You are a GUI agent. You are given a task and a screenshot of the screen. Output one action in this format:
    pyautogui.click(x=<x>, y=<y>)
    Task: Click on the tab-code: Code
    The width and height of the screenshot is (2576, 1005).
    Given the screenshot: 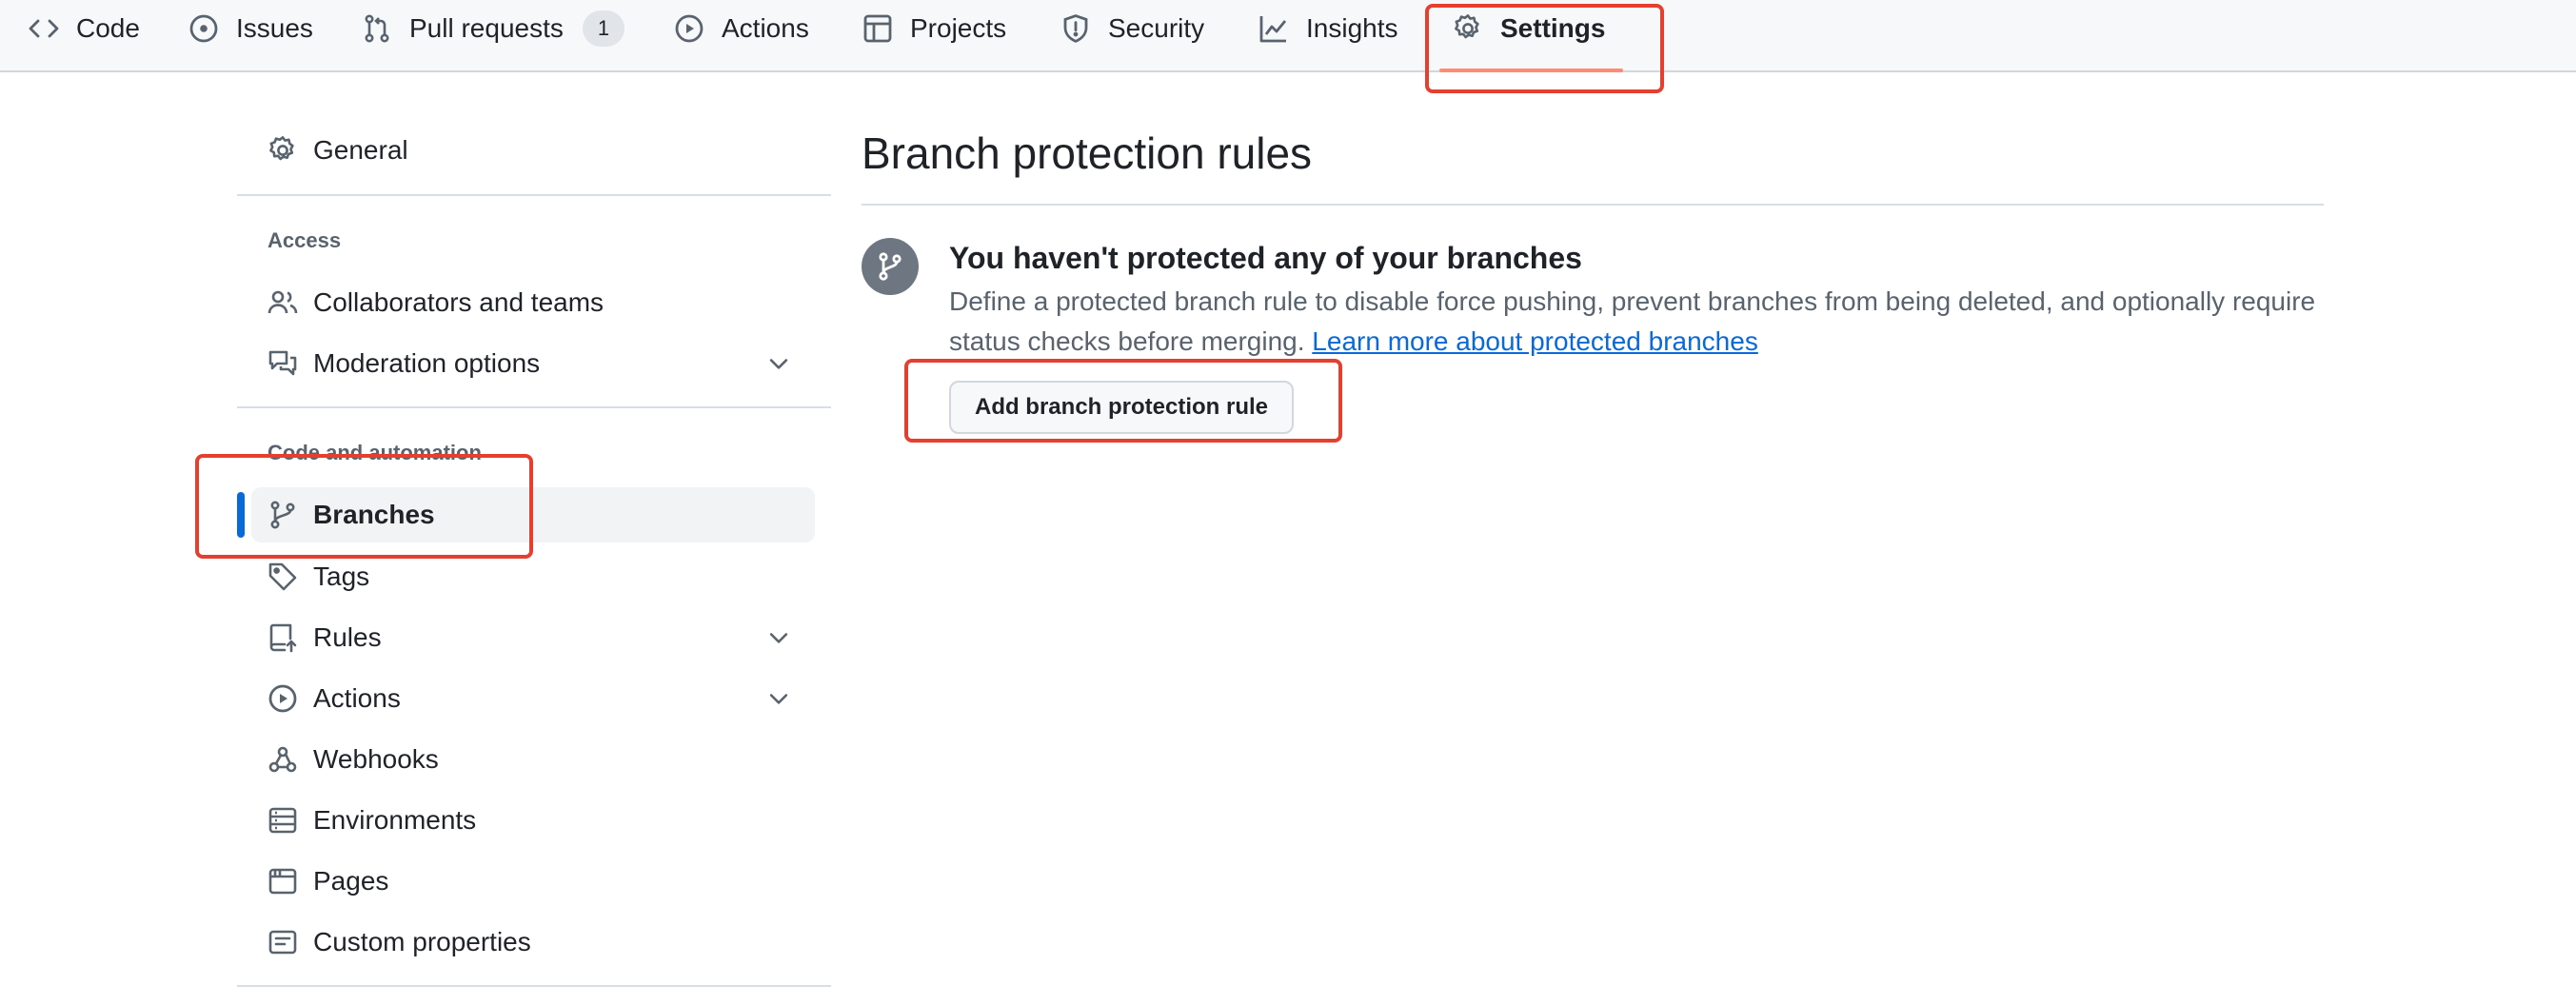 What is the action you would take?
    pyautogui.click(x=84, y=28)
    